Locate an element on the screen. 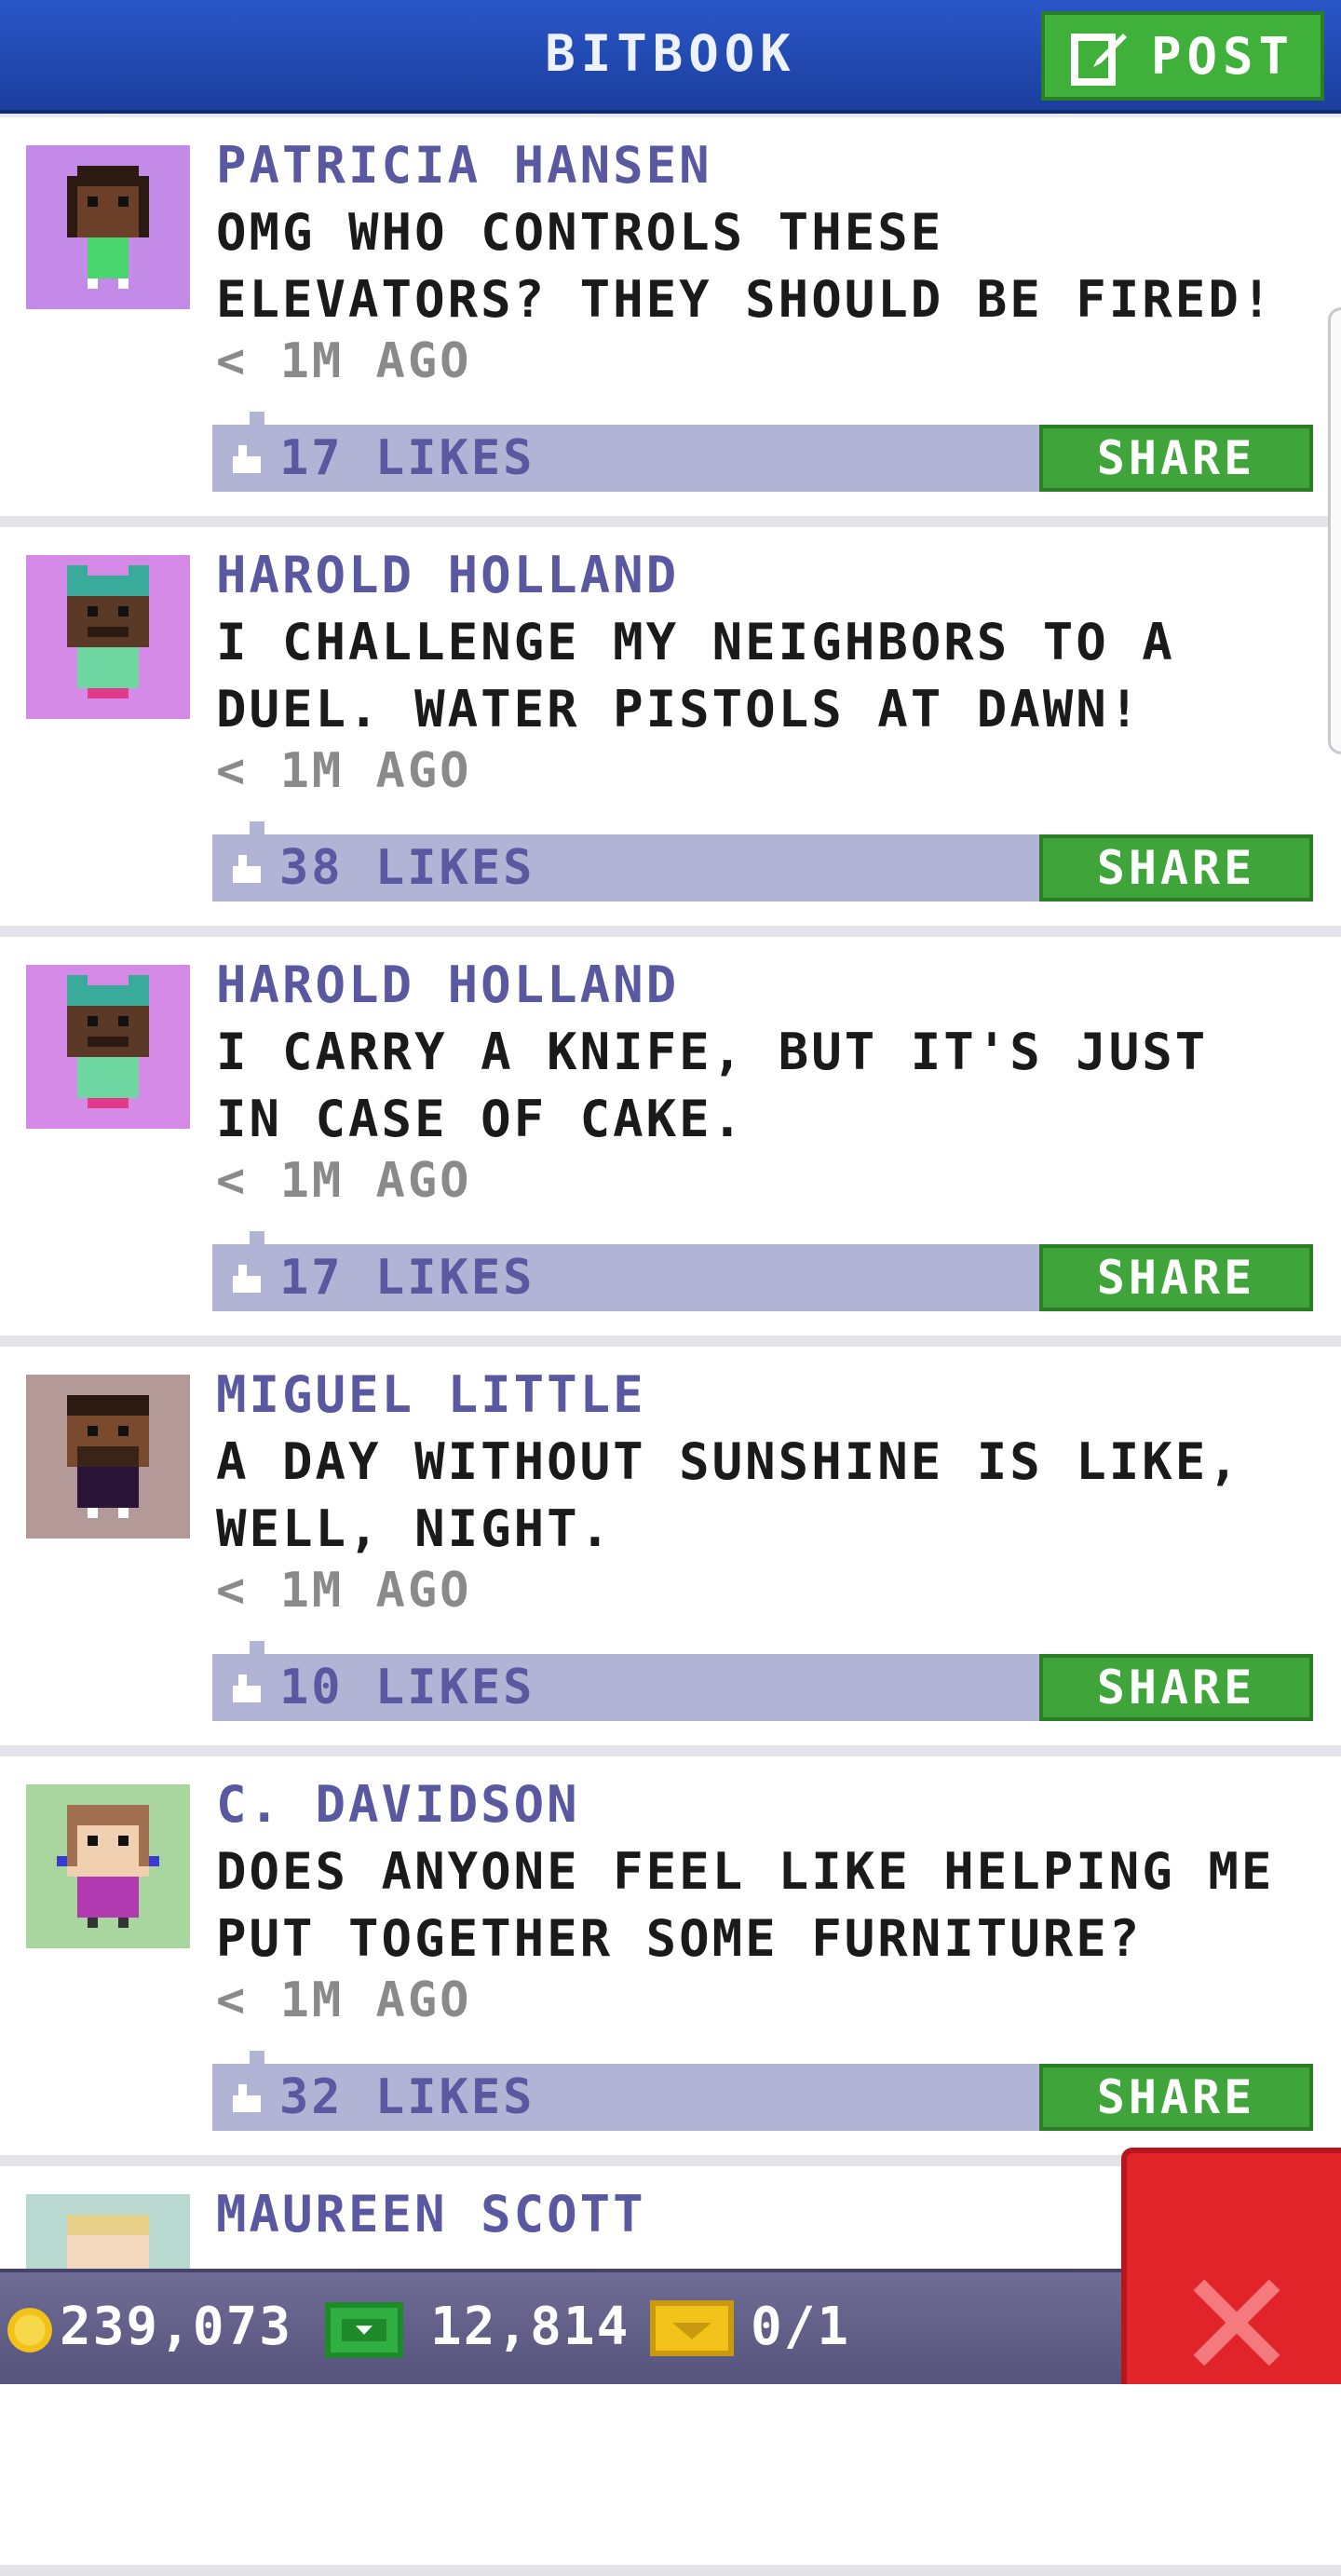 Image resolution: width=1341 pixels, height=2576 pixels. like-bar: 38 LIKES SHARE is located at coordinates (762, 861).